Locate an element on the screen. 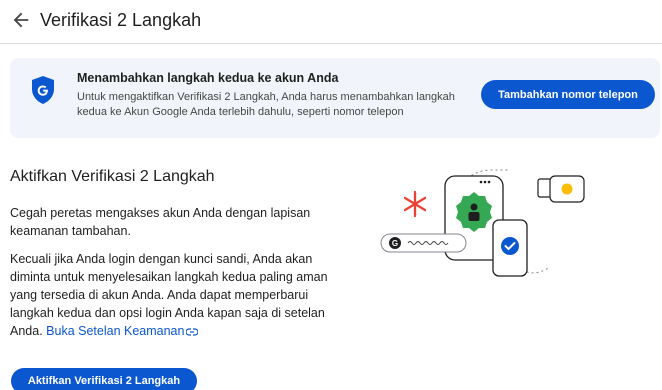  asterisk-icon is located at coordinates (415, 204).